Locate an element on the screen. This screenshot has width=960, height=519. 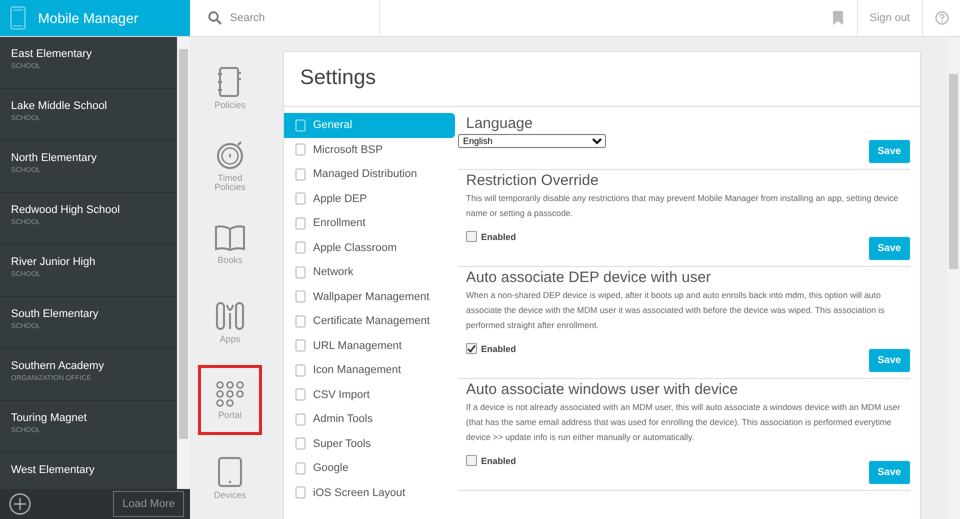
dot-grid-icon is located at coordinates (230, 393).